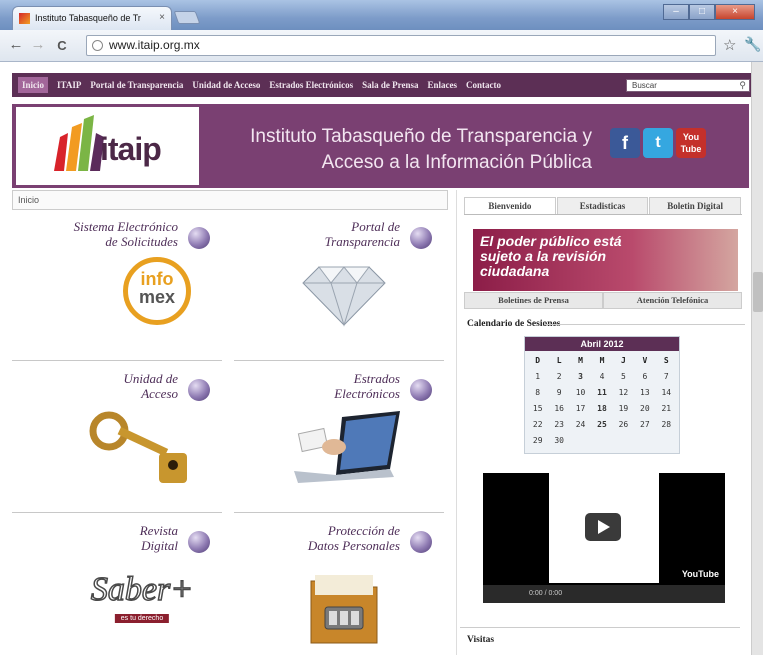 This screenshot has width=763, height=655. Describe the element at coordinates (625, 143) in the screenshot. I see `facebook-icon: f` at that location.